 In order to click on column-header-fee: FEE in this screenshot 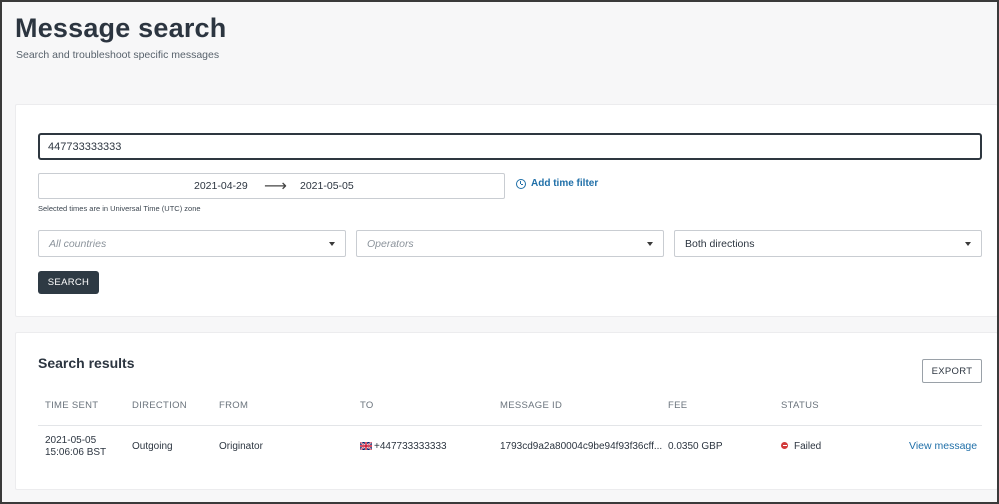, I will do `click(677, 405)`.